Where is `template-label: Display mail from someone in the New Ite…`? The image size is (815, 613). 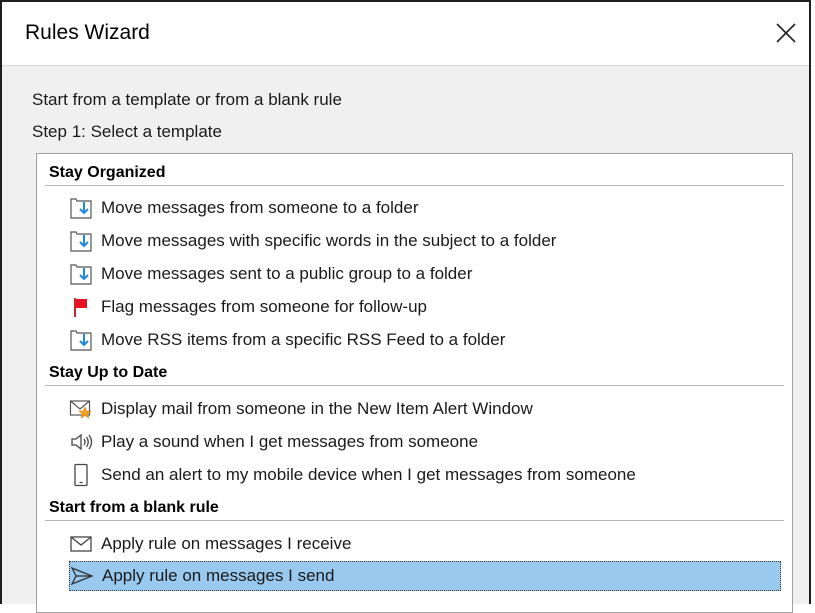
template-label: Display mail from someone in the New Ite… is located at coordinates (317, 408).